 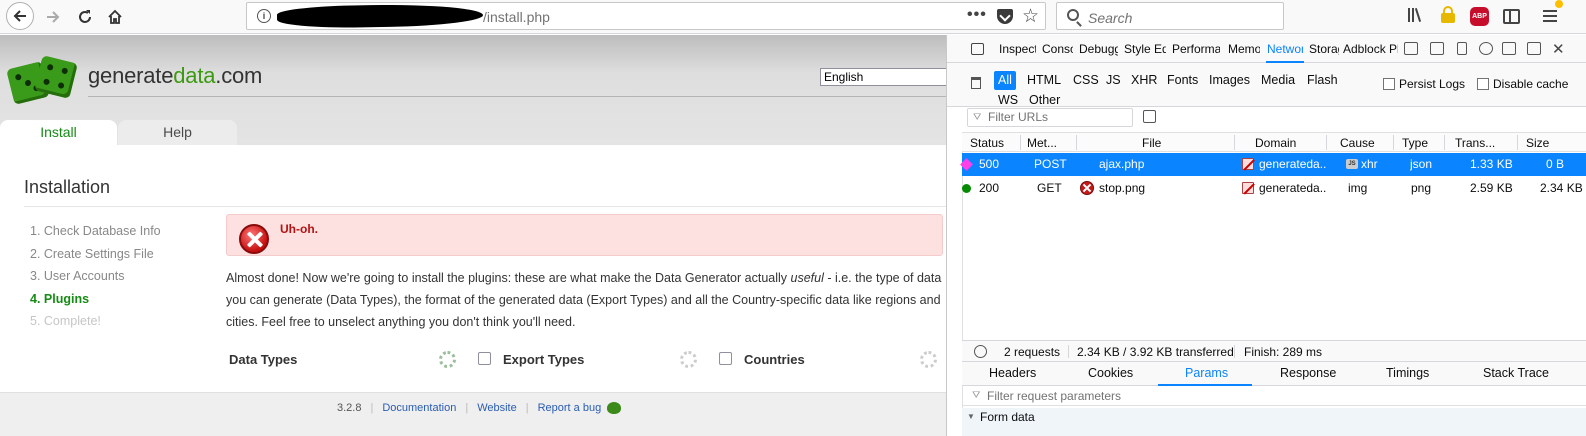 I want to click on filter-fonts: Fonts, so click(x=1182, y=80).